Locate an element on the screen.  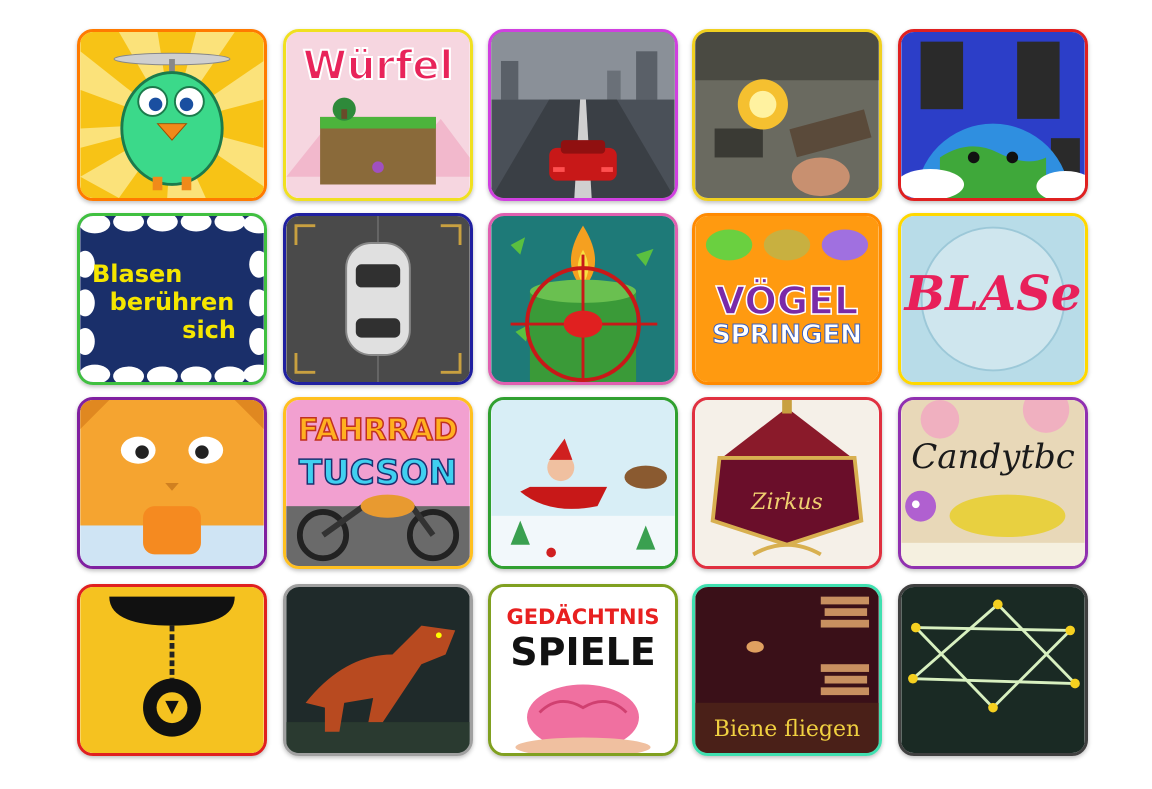
voegel-title-line-2: SPRINGEN is located at coordinates (787, 335).